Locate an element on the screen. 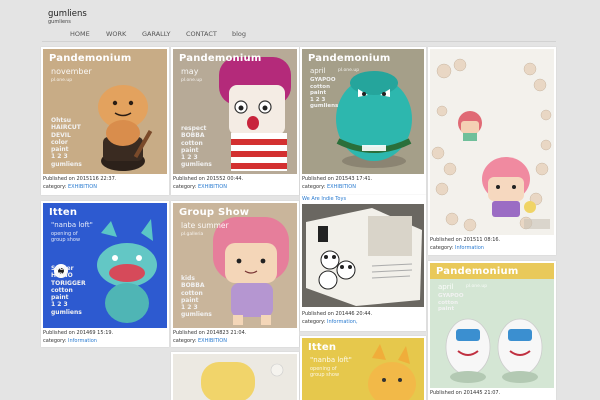  post-lines: kids BOBBA cotton paint 1 2 3 gumliens is located at coordinates (196, 297).